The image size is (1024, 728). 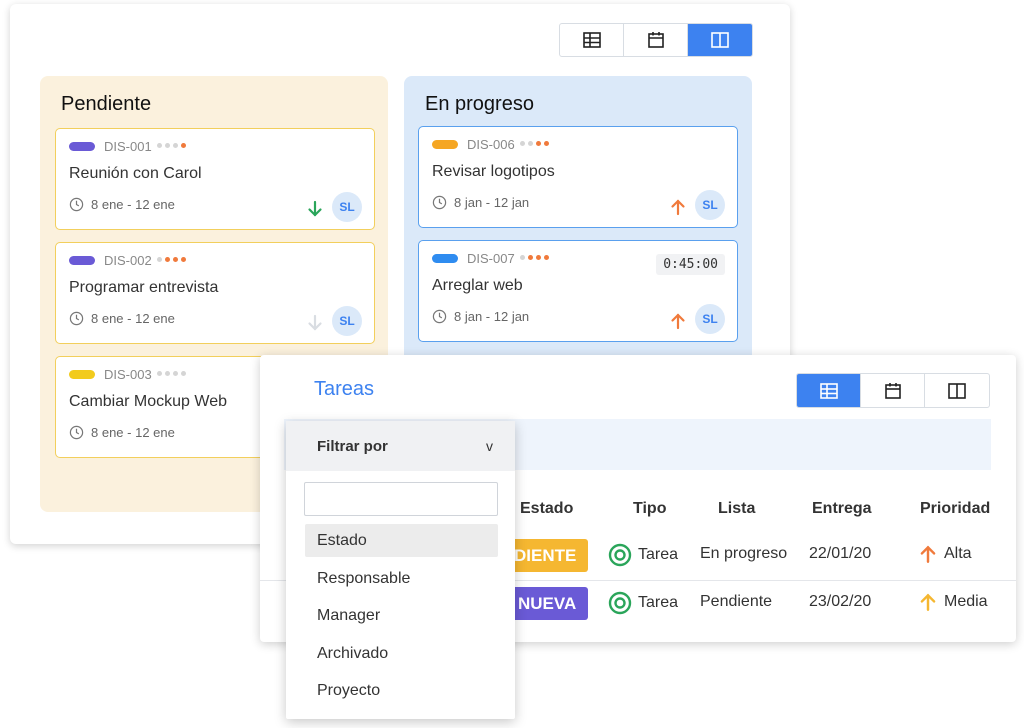 I want to click on filter-dropdown-toggle: Filtrar por v, so click(x=400, y=446).